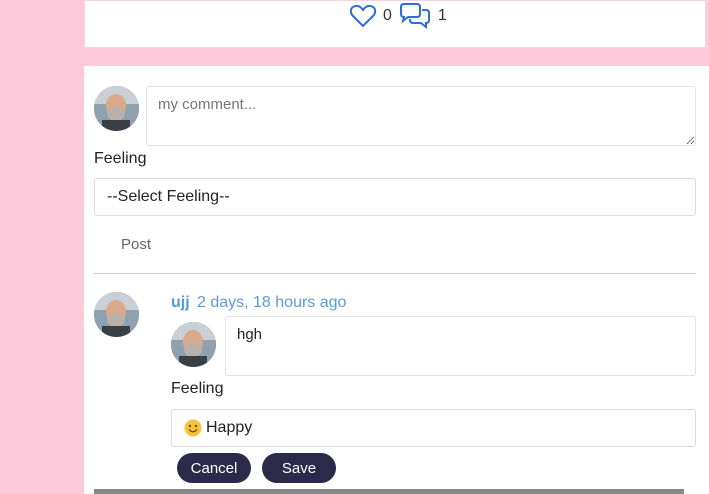 This screenshot has height=494, width=709. Describe the element at coordinates (389, 491) in the screenshot. I see `horizontal-scrollbar` at that location.